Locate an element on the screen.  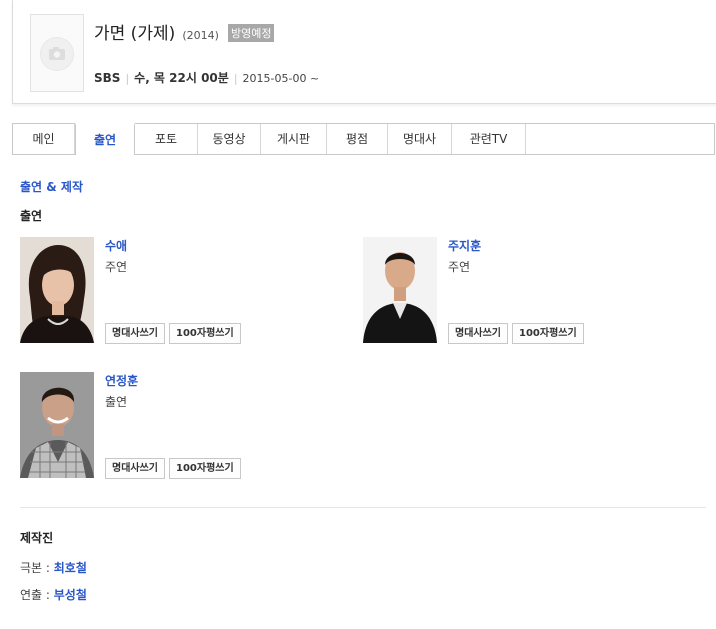
cast-role: 출연 is located at coordinates (116, 402).